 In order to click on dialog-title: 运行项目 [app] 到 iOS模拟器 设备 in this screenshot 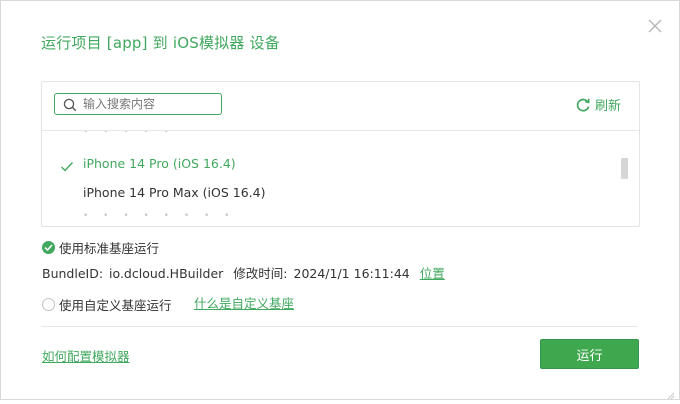, I will do `click(160, 43)`.